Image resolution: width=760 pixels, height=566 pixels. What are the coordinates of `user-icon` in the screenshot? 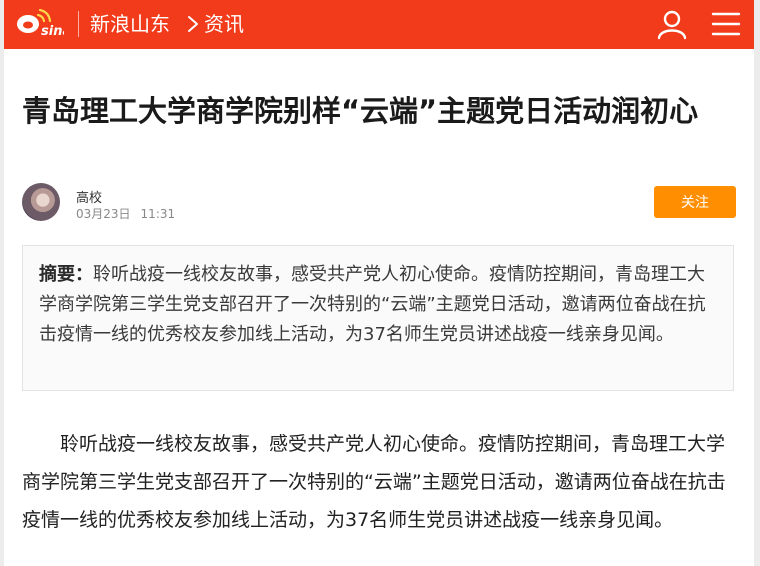 It's located at (672, 24).